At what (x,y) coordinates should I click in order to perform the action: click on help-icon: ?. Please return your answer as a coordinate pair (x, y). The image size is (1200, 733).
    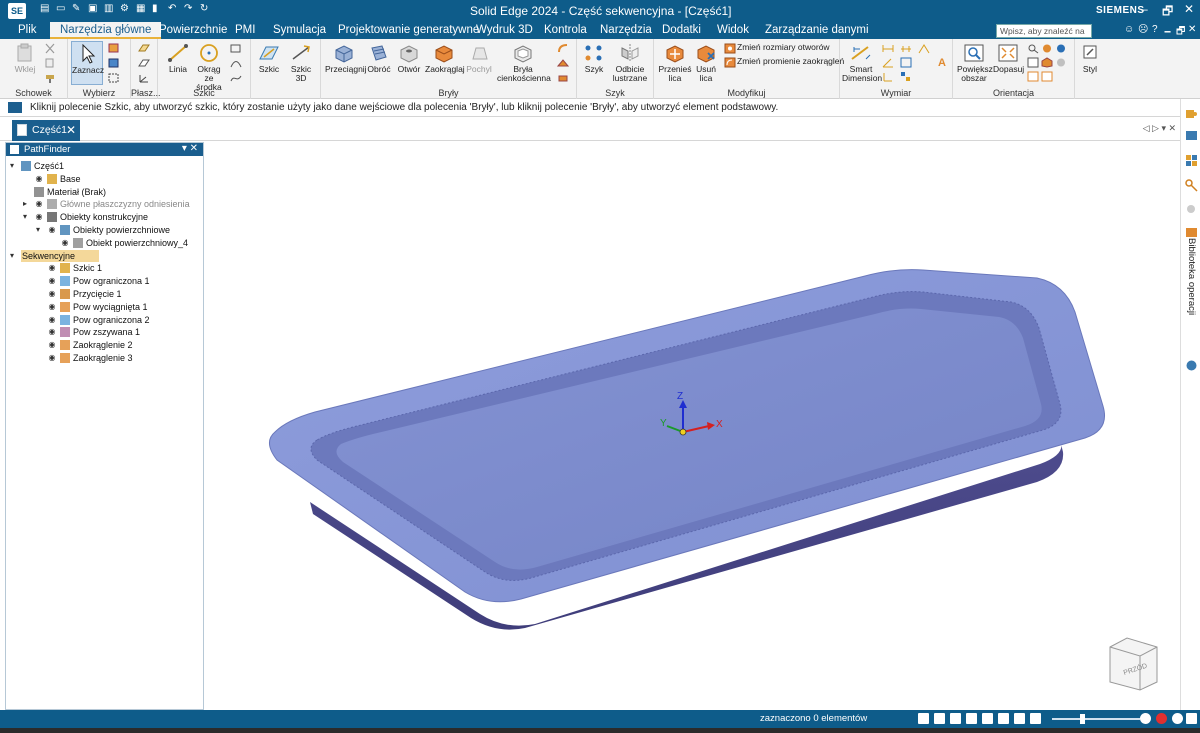
    Looking at the image, I should click on (1155, 29).